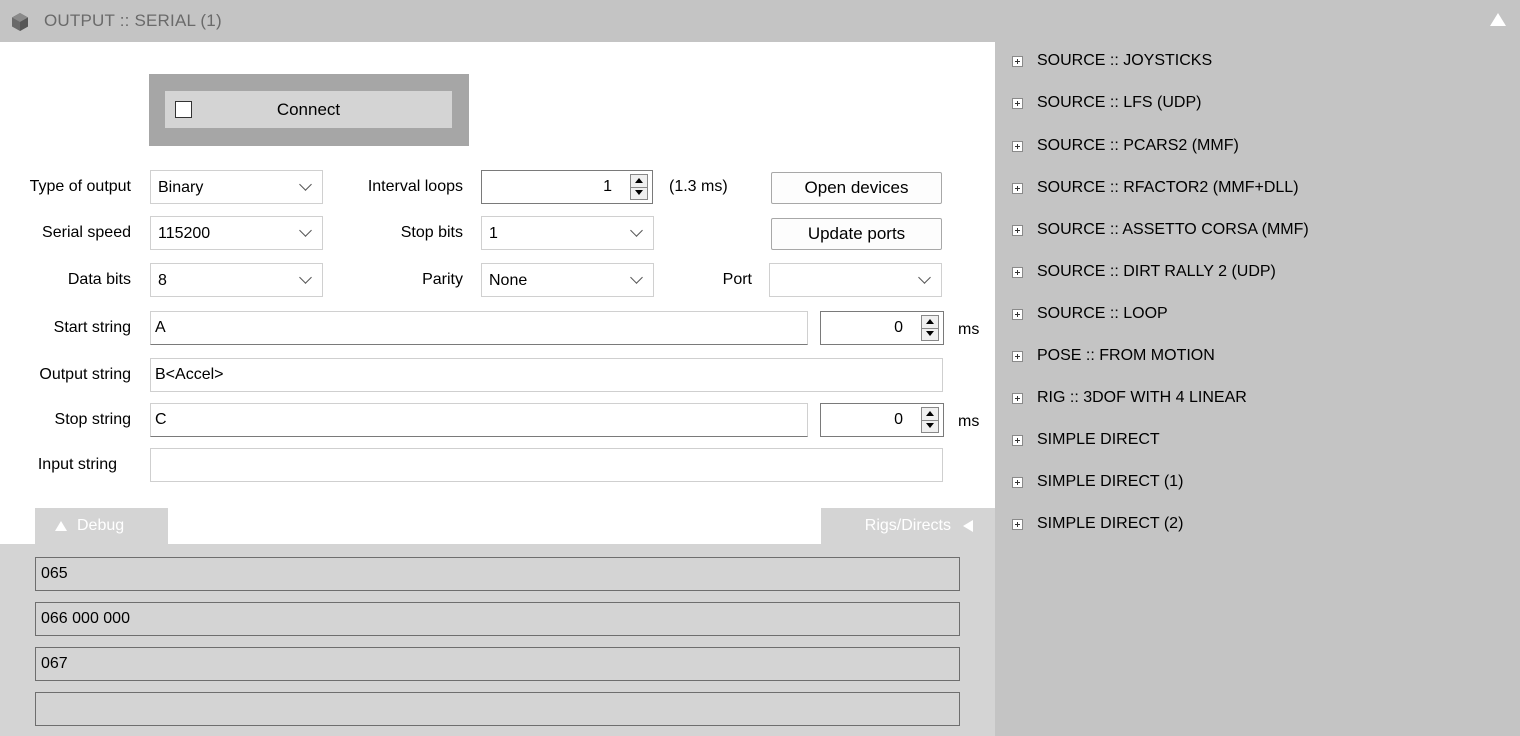 This screenshot has width=1520, height=736. I want to click on open-devices-label: Open devices, so click(856, 187).